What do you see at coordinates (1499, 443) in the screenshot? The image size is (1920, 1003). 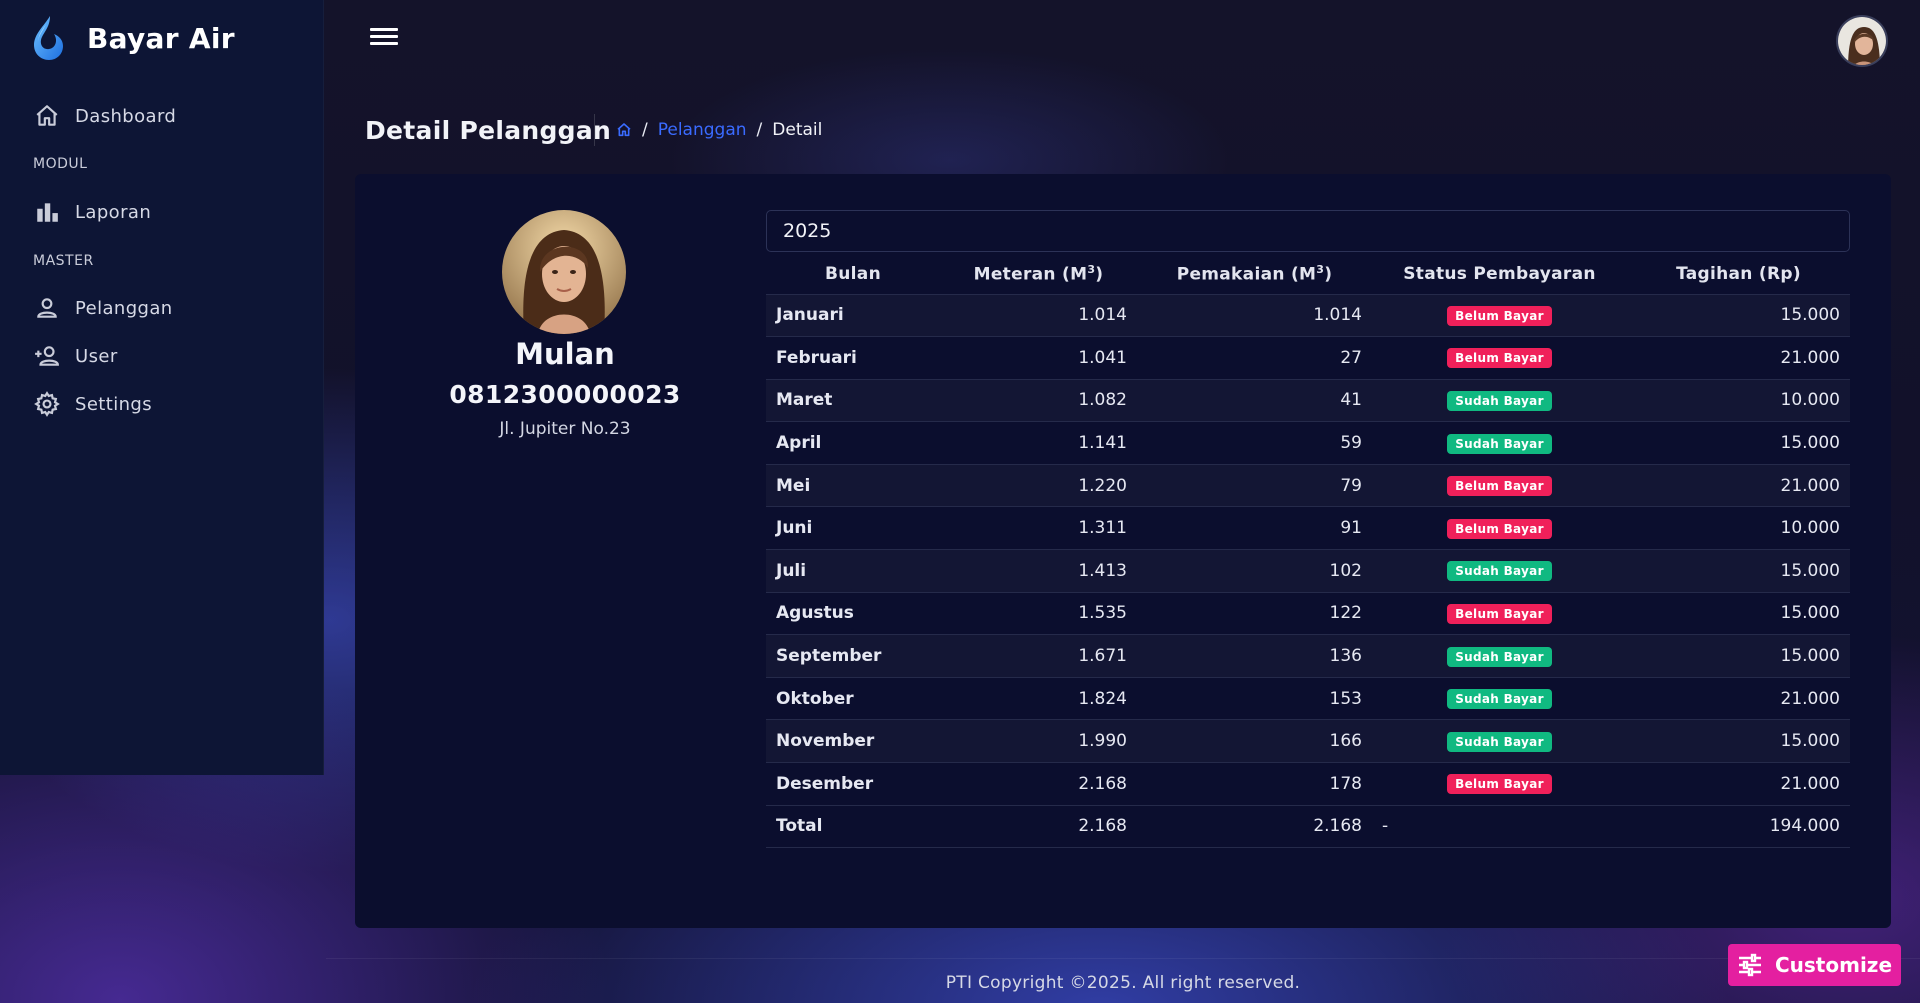 I see `cell-status: Sudah Bayar` at bounding box center [1499, 443].